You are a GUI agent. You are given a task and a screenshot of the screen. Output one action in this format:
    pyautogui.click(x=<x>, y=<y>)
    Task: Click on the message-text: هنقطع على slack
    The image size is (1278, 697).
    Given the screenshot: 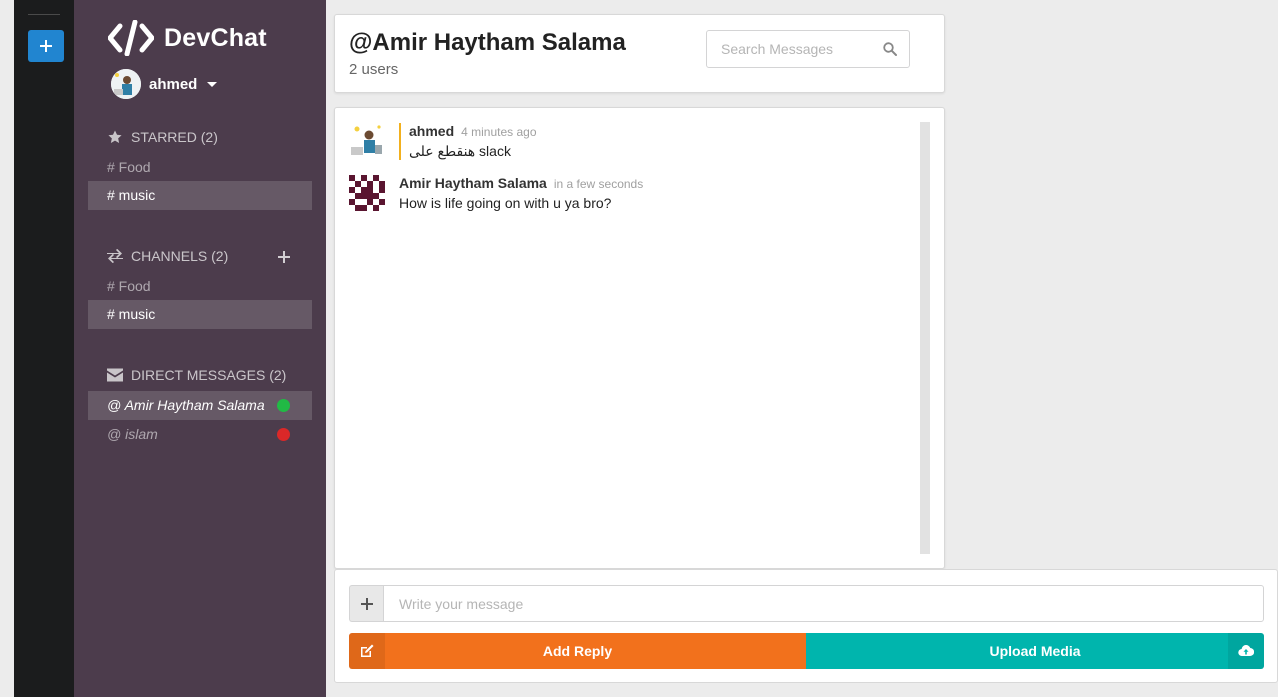 What is the action you would take?
    pyautogui.click(x=460, y=151)
    